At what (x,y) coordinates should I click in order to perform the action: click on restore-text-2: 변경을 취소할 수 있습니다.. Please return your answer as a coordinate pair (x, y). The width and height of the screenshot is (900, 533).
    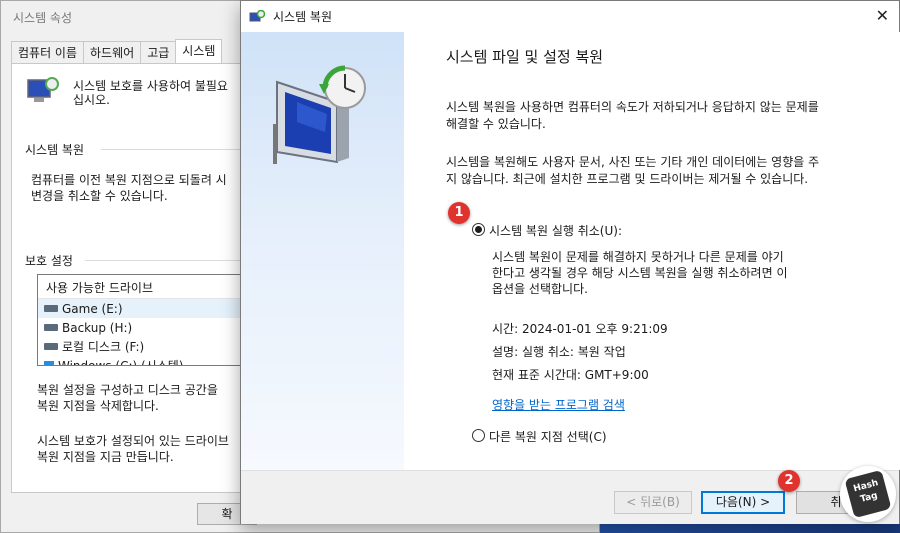
    Looking at the image, I should click on (99, 196).